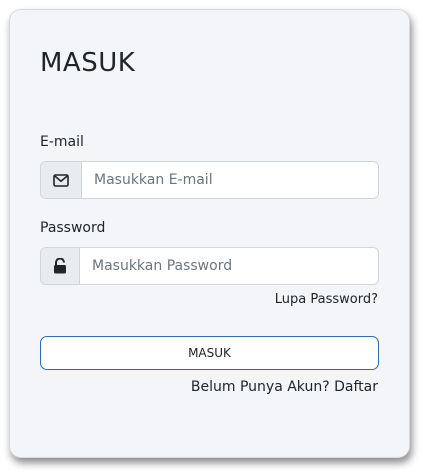 This screenshot has height=470, width=425. Describe the element at coordinates (60, 266) in the screenshot. I see `unlock-icon` at that location.